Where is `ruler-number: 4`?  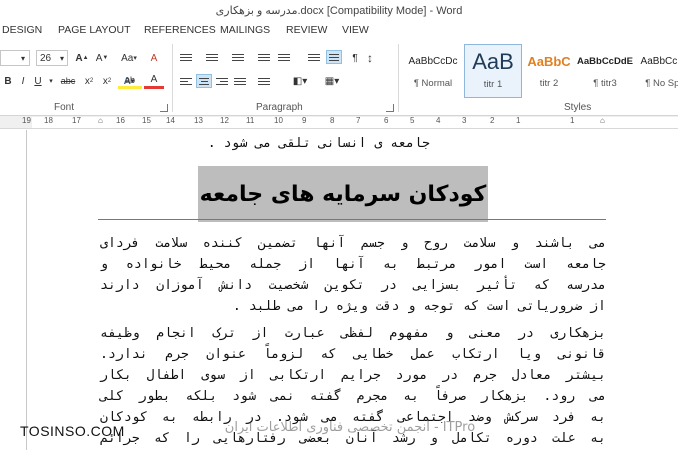
ruler-number: 4 is located at coordinates (438, 120).